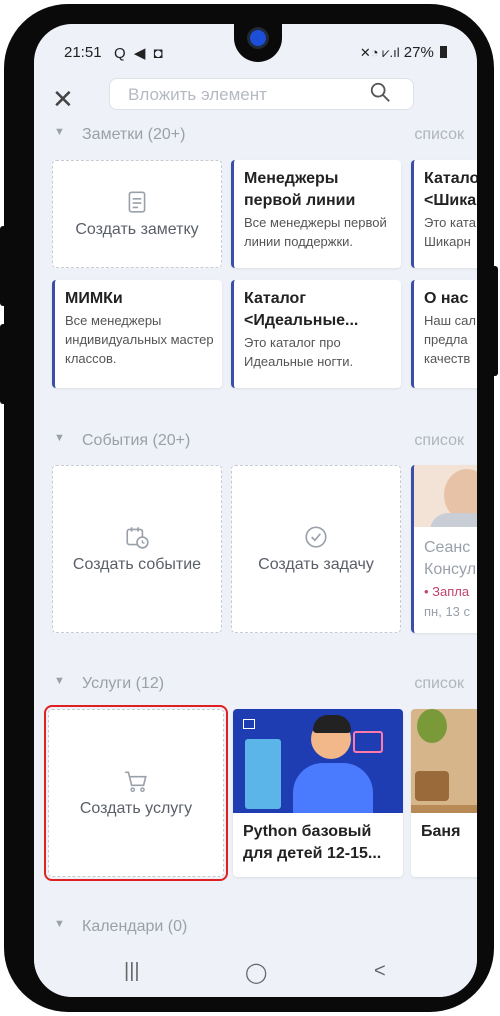 The width and height of the screenshot is (500, 1016). I want to click on create-event-button: Создать событие, so click(137, 549).